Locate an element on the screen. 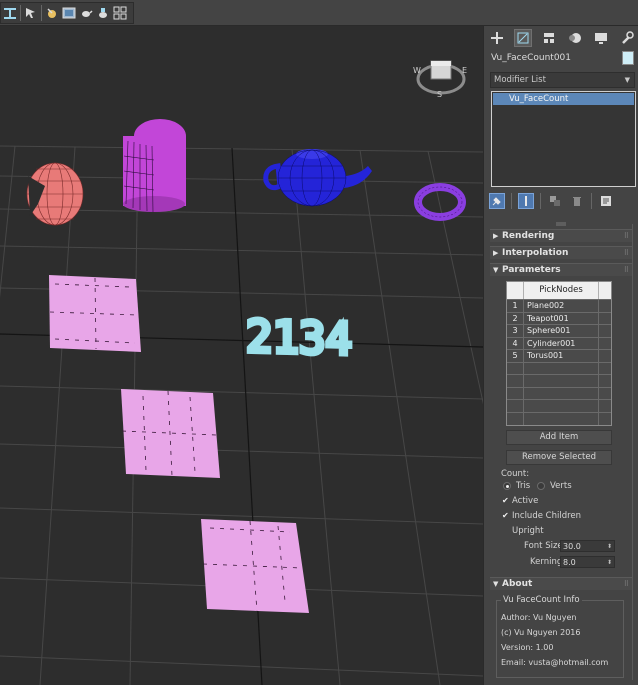  trash-icon is located at coordinates (577, 201).